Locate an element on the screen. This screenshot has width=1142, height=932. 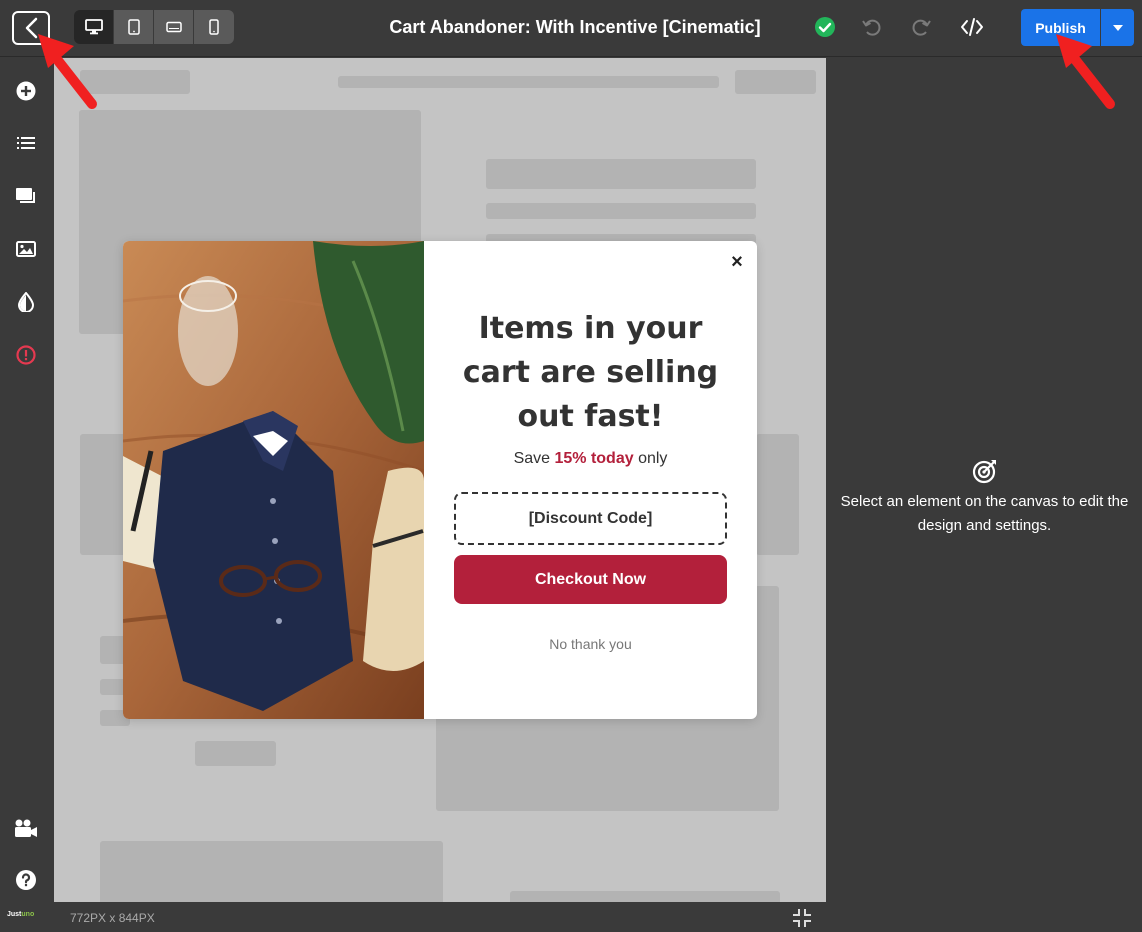
tablet-landscape-icon is located at coordinates (173, 27).